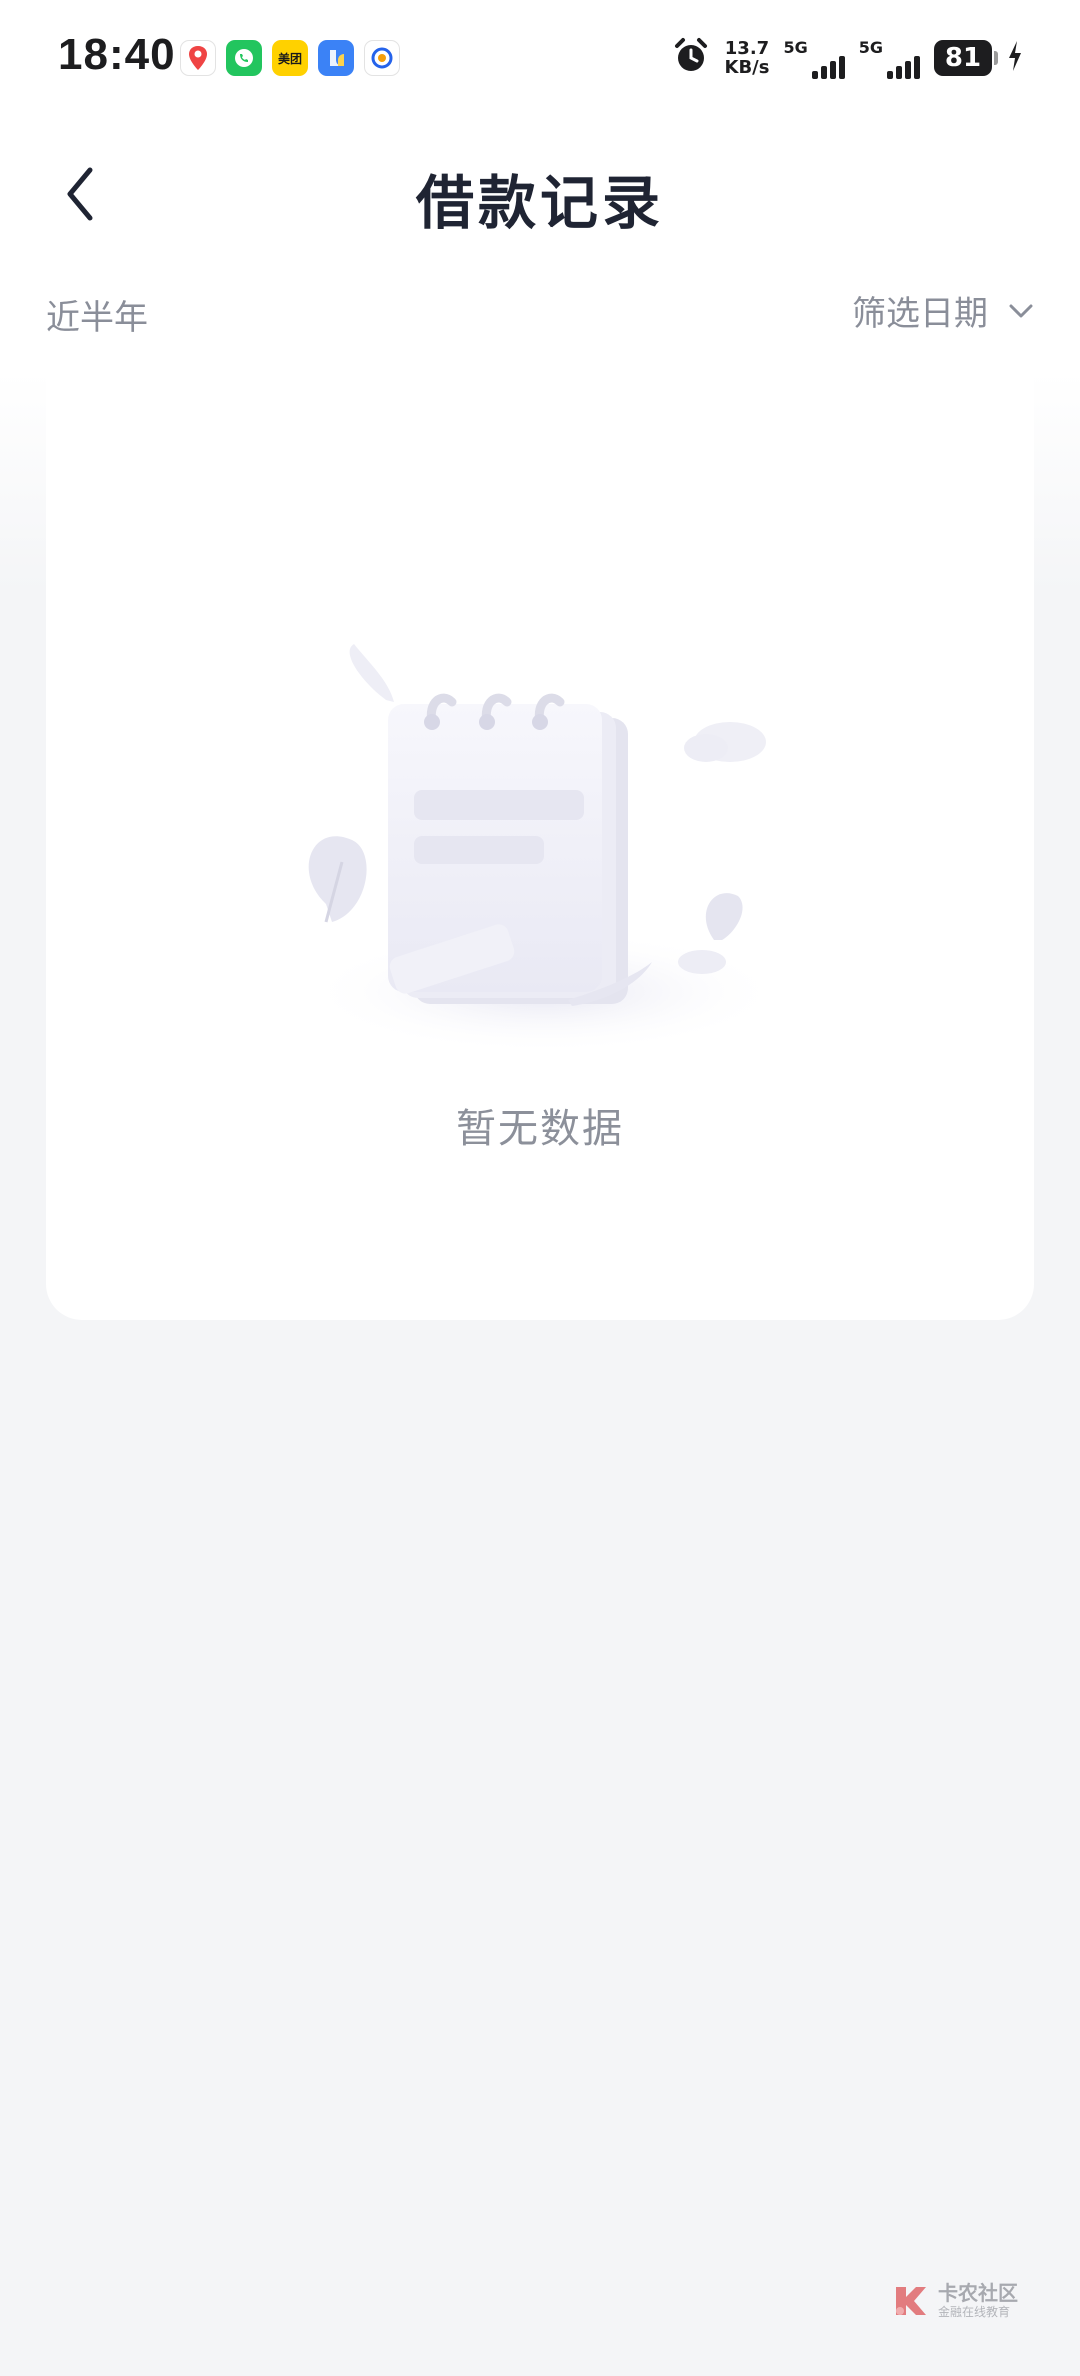 The image size is (1080, 2376). Describe the element at coordinates (336, 58) in the screenshot. I see `blue-app-icon` at that location.